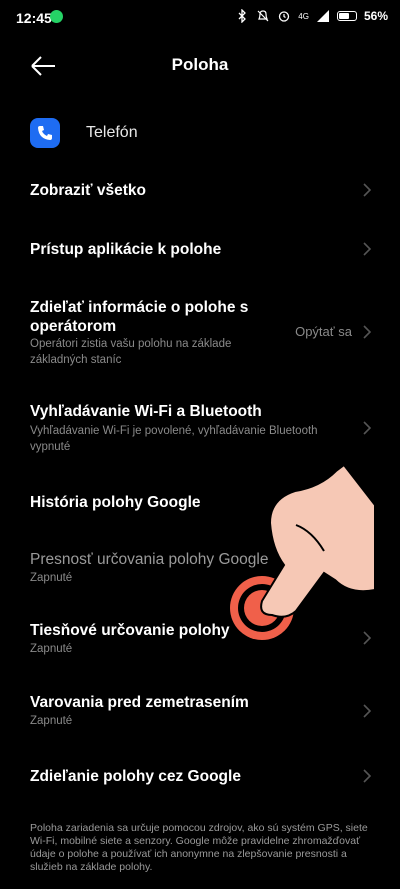  What do you see at coordinates (139, 317) in the screenshot?
I see `row-label: Zdieľať informácie o polohe s operátorom` at bounding box center [139, 317].